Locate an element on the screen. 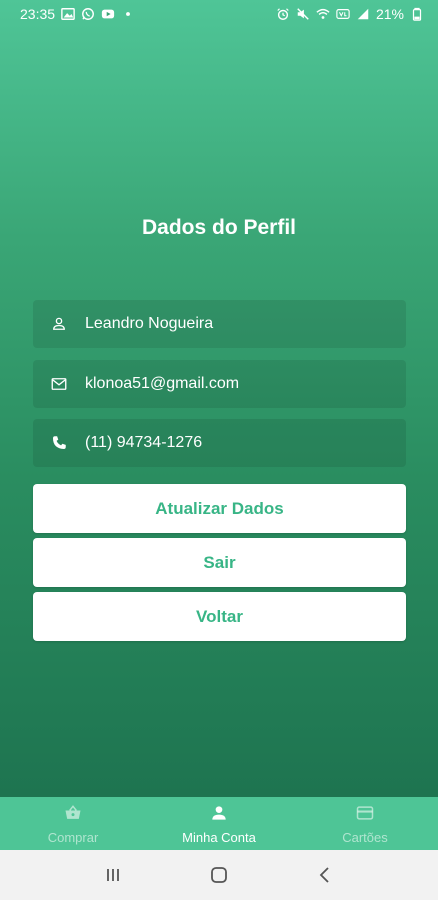 Image resolution: width=438 pixels, height=900 pixels. status-time: 23:35 is located at coordinates (38, 14).